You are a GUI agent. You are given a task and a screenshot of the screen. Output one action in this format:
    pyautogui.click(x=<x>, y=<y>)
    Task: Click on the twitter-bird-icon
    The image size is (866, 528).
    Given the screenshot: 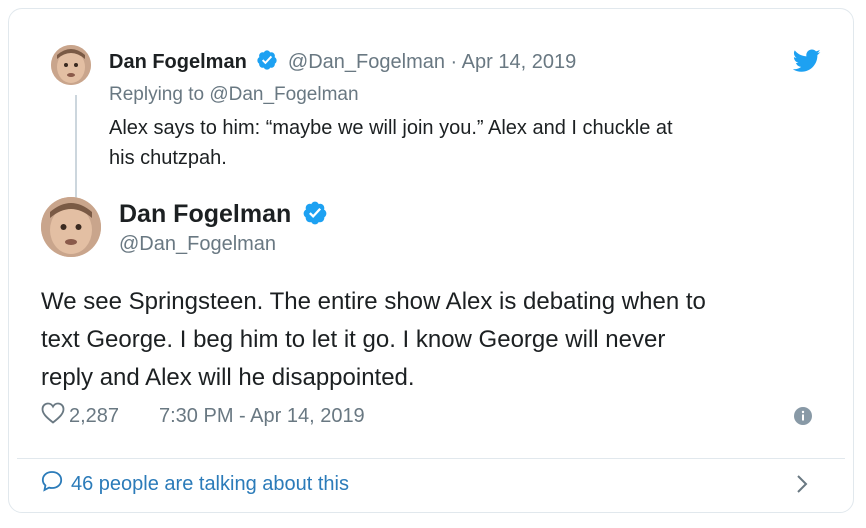 What is the action you would take?
    pyautogui.click(x=807, y=61)
    